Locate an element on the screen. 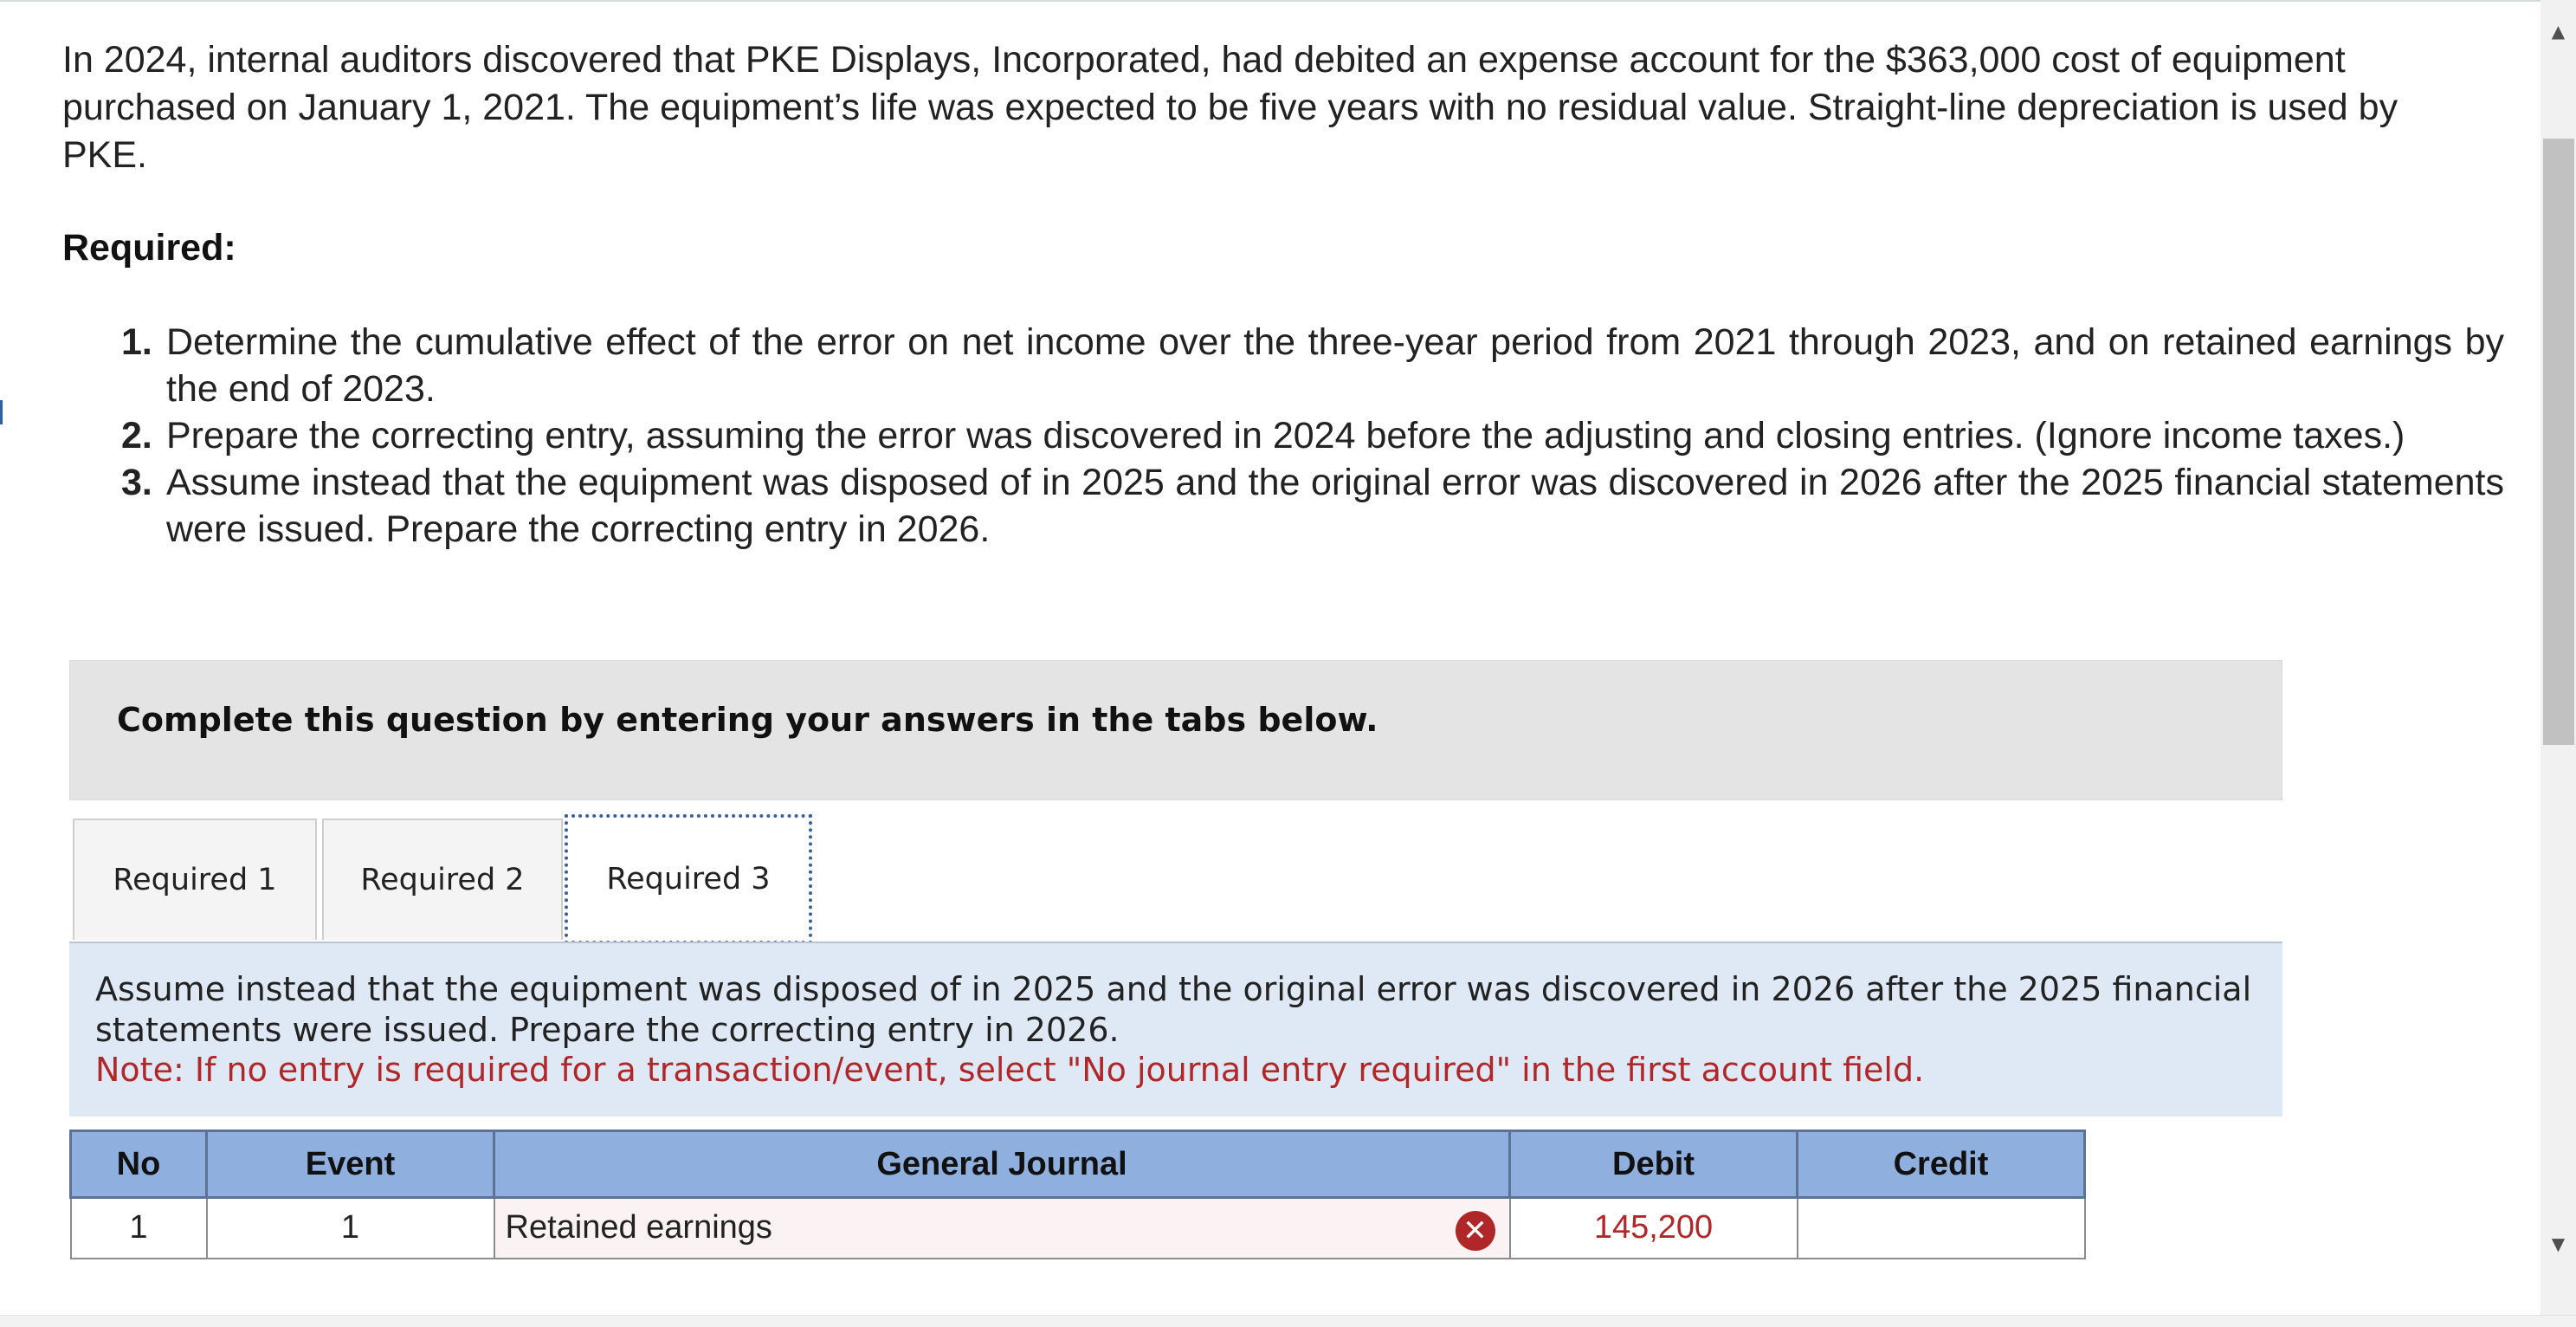  header-credit: Credit is located at coordinates (1941, 1164).